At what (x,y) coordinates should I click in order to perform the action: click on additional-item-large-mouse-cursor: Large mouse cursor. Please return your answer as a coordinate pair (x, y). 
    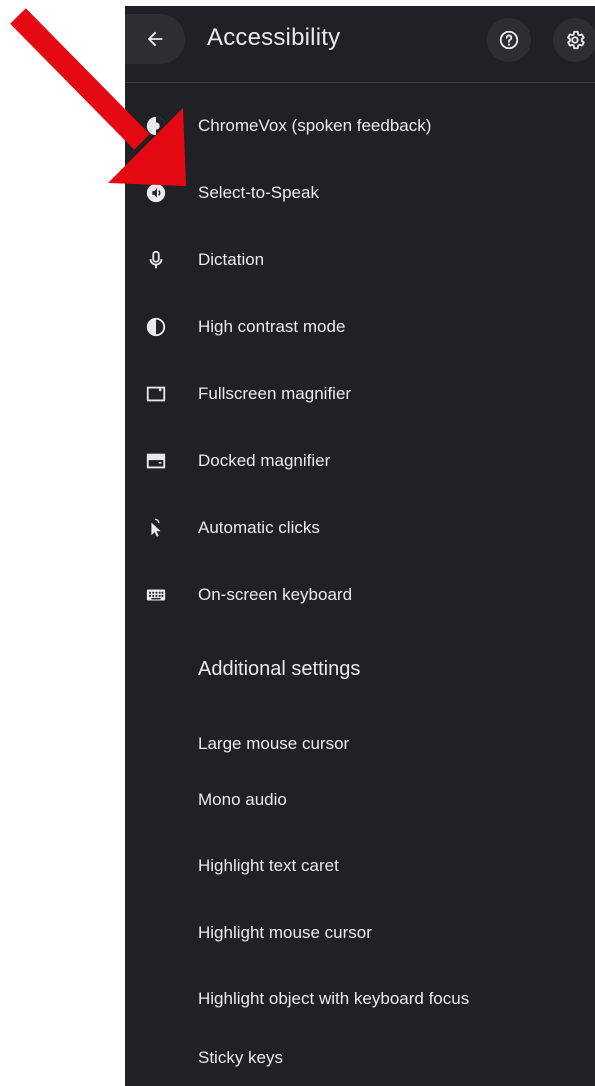
    Looking at the image, I should click on (360, 744).